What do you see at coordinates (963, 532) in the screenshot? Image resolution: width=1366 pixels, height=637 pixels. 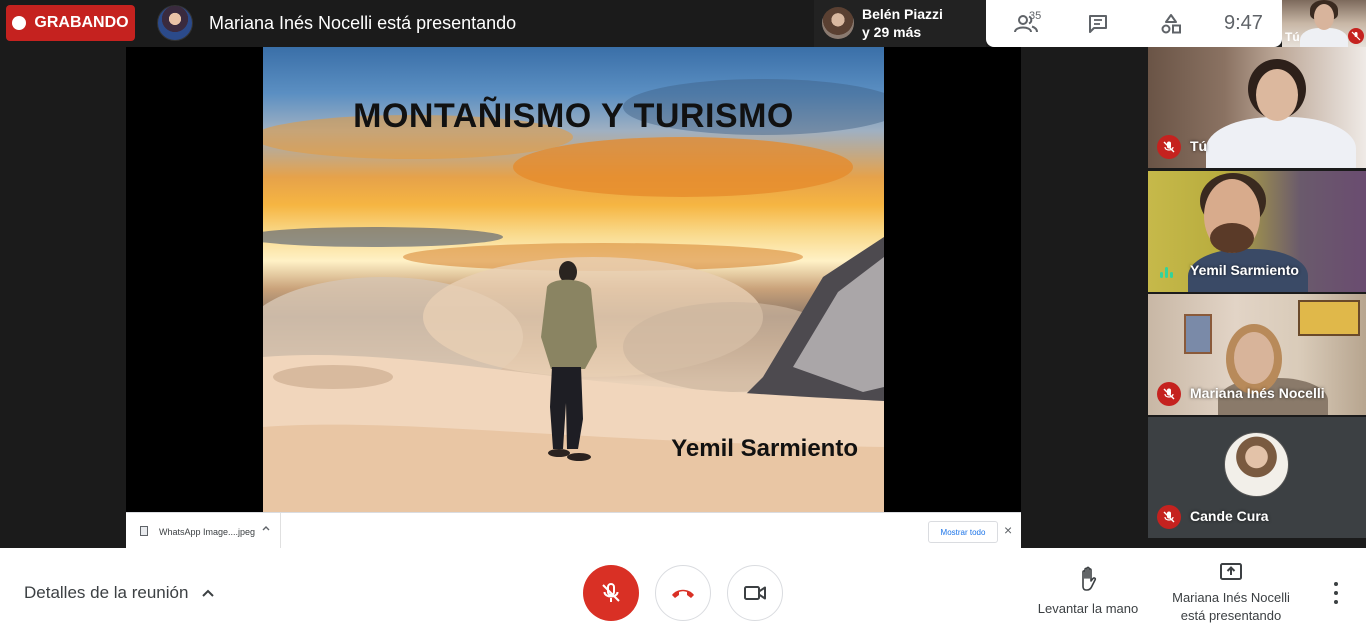 I see `show-all-button: Mostrar todo` at bounding box center [963, 532].